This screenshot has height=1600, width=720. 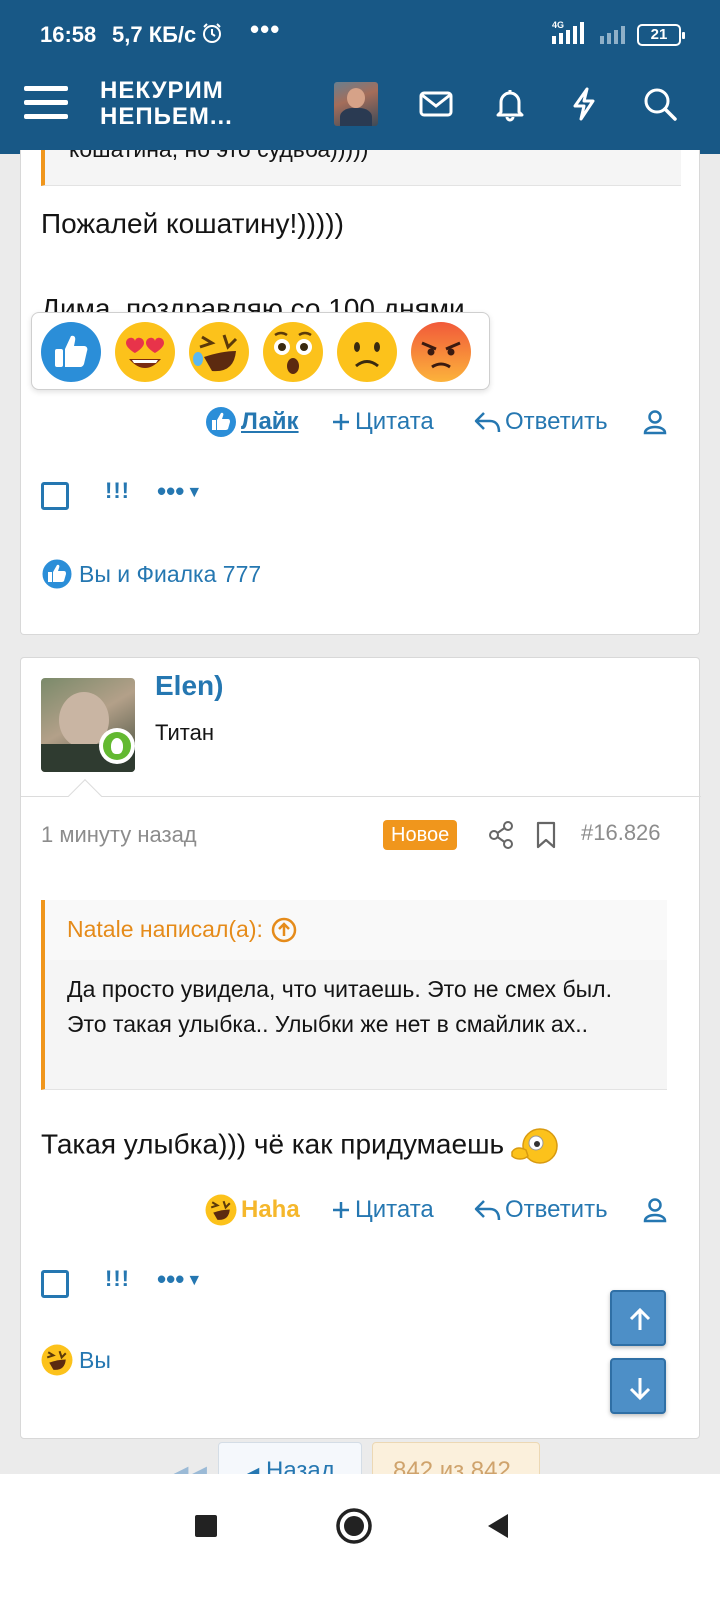 What do you see at coordinates (612, 35) in the screenshot?
I see `signal-2-icon` at bounding box center [612, 35].